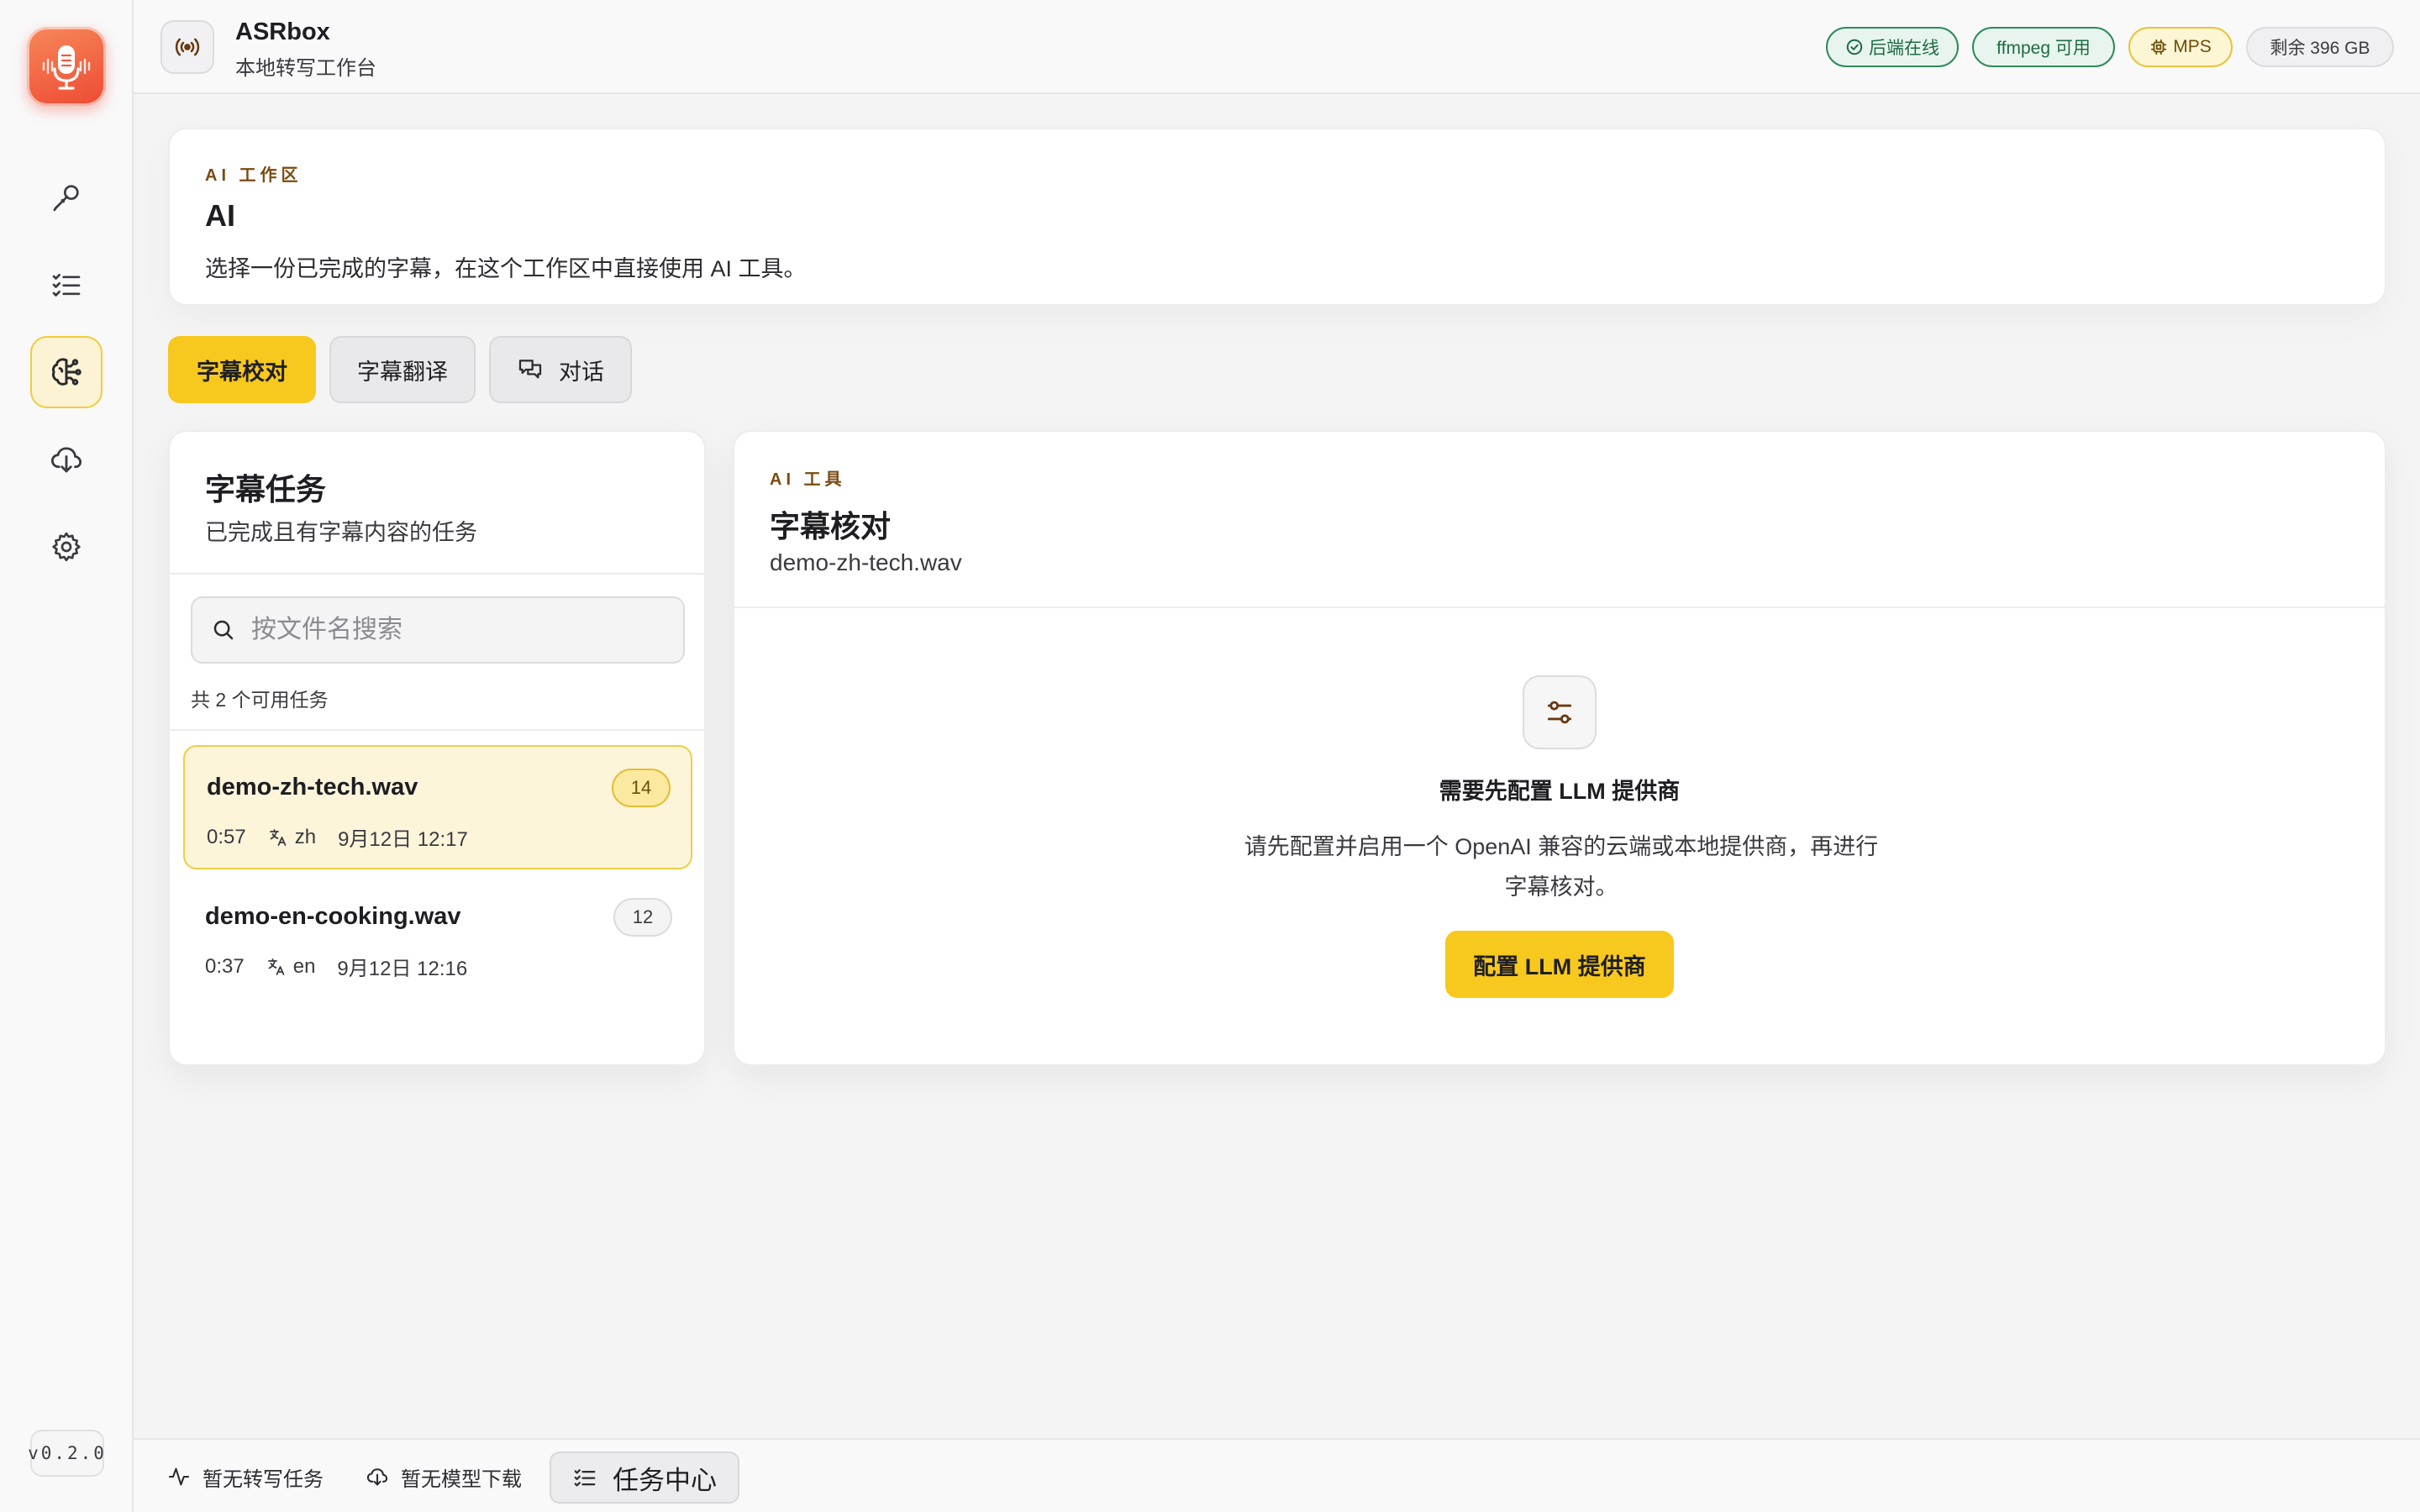 This screenshot has height=1512, width=2420. I want to click on disk-space-text: 剩余 396 GB, so click(2320, 48).